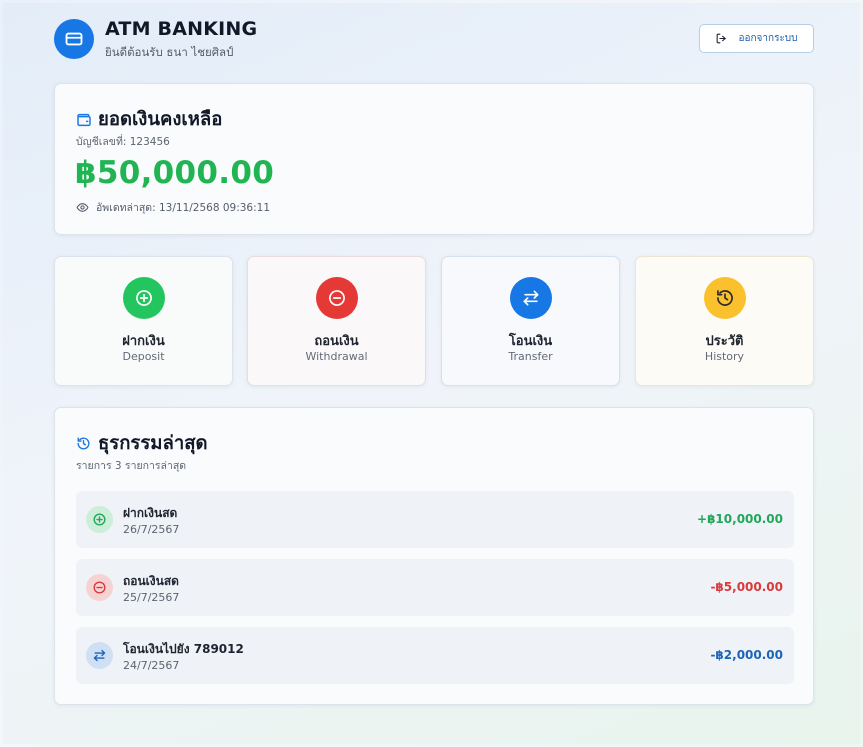 The width and height of the screenshot is (863, 747). I want to click on balance-amount: ฿50,000.00, so click(175, 173).